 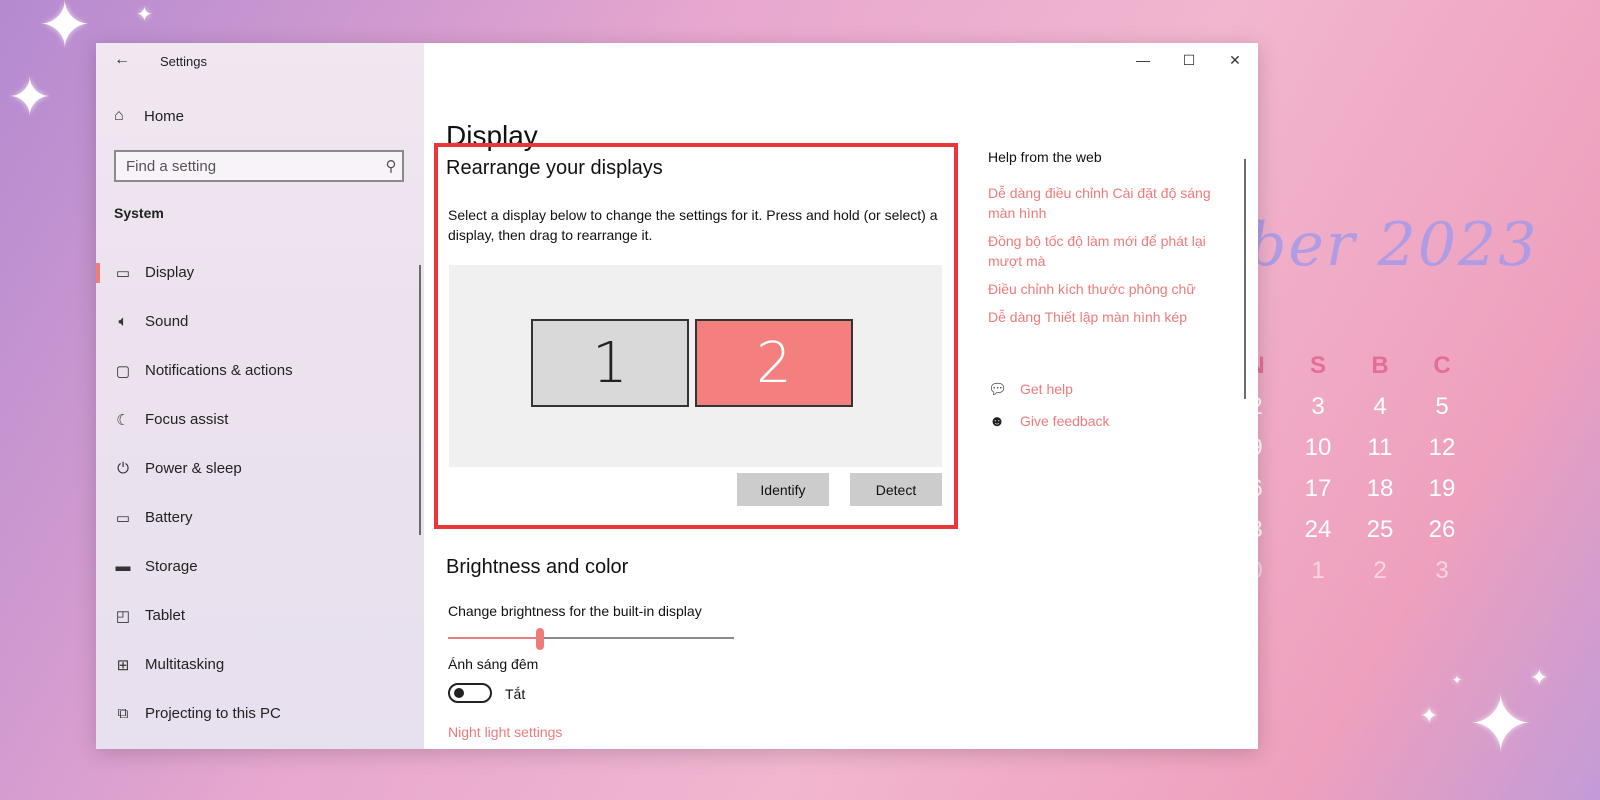 What do you see at coordinates (171, 566) in the screenshot?
I see `sidebar-item-label: Storage` at bounding box center [171, 566].